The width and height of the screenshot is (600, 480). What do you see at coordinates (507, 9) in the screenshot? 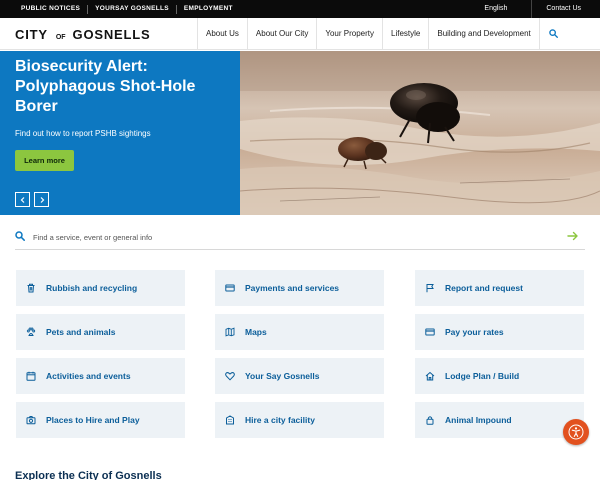
I see `language-selector: English` at bounding box center [507, 9].